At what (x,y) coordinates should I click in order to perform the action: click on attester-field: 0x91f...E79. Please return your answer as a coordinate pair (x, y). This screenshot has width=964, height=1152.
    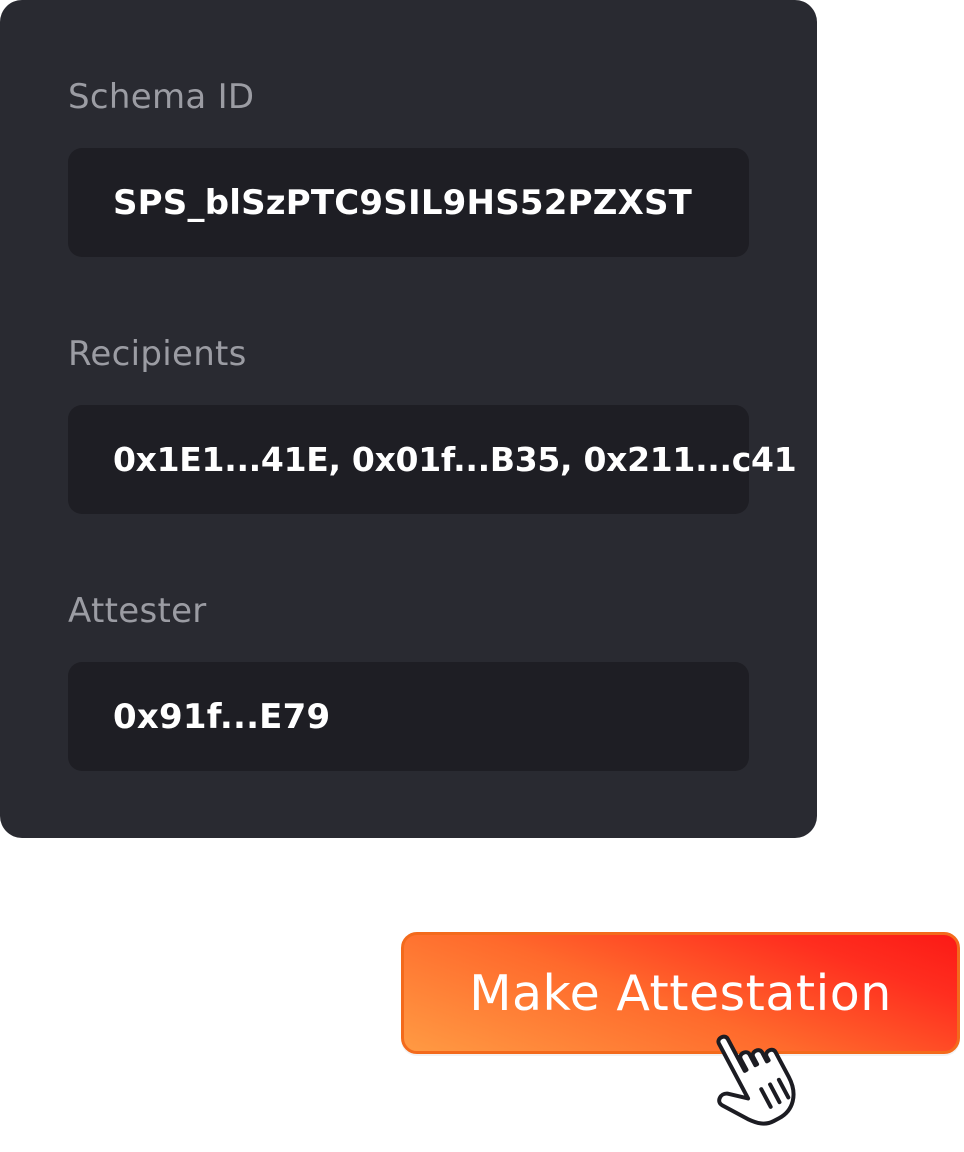
    Looking at the image, I should click on (408, 716).